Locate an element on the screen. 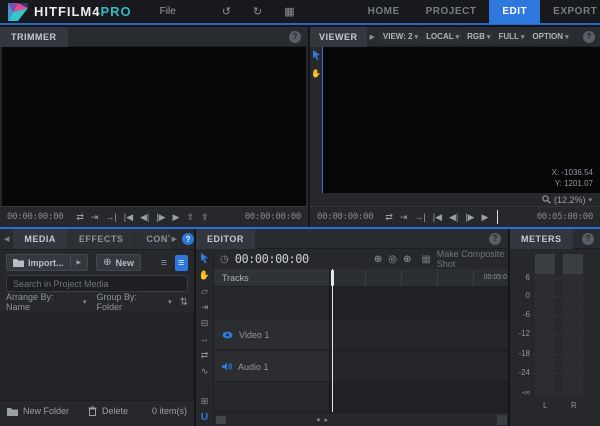 Image resolution: width=600 pixels, height=426 pixels. slice-tool-icon: ▱ is located at coordinates (204, 291).